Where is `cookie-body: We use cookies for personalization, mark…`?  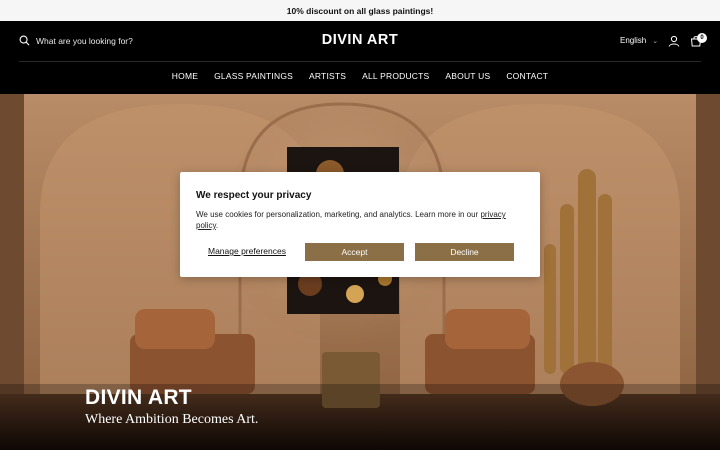 cookie-body: We use cookies for personalization, mark… is located at coordinates (361, 220).